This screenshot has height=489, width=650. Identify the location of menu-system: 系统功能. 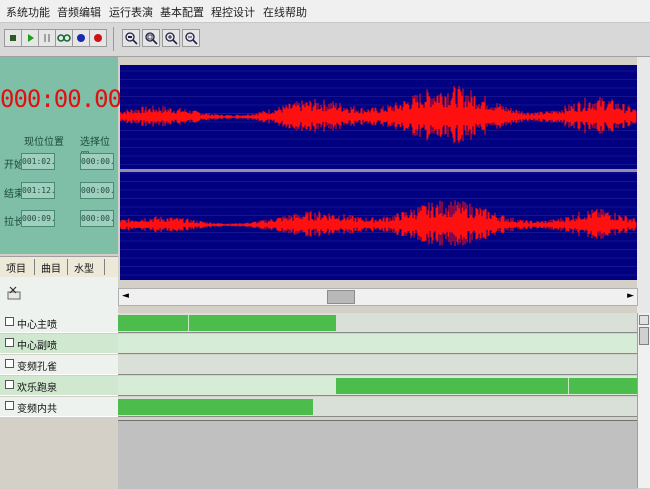
(28, 12).